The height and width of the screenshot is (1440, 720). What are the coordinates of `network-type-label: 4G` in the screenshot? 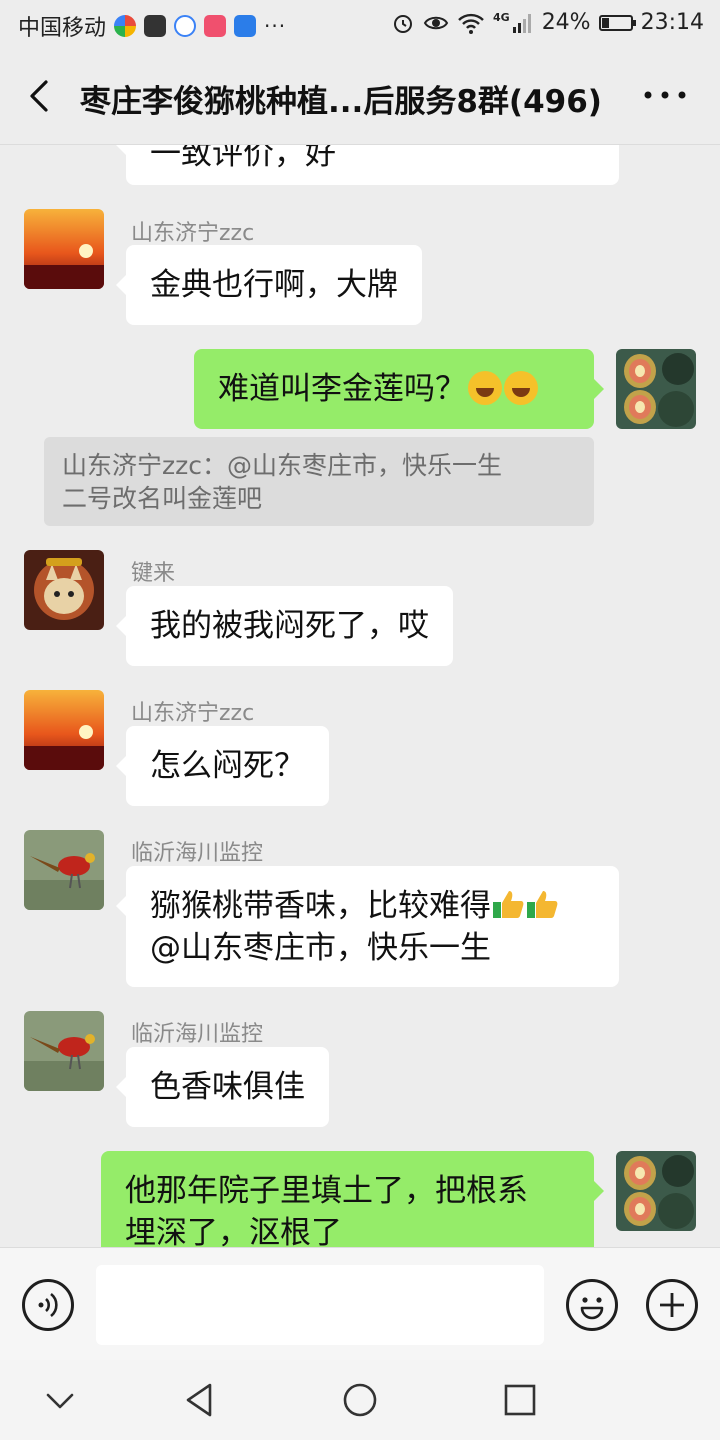 It's located at (501, 17).